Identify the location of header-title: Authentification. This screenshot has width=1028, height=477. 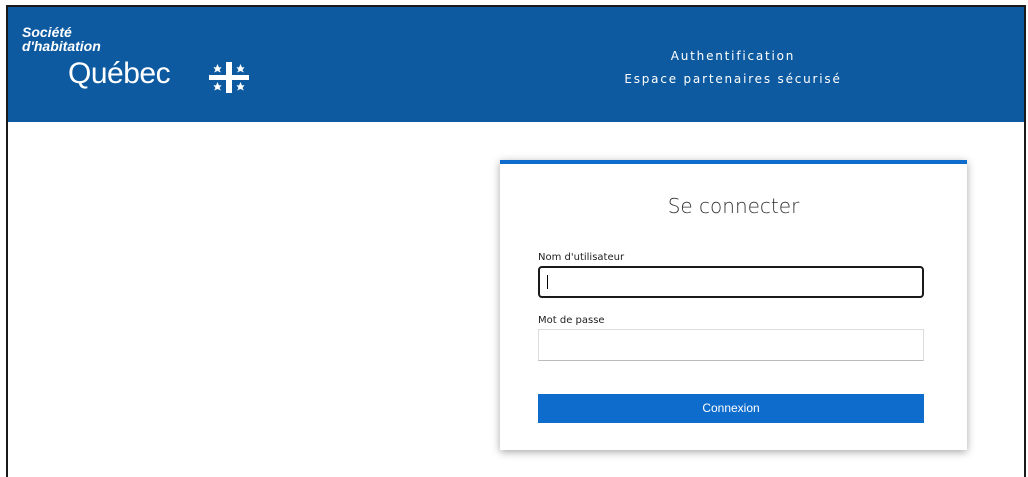
(733, 56).